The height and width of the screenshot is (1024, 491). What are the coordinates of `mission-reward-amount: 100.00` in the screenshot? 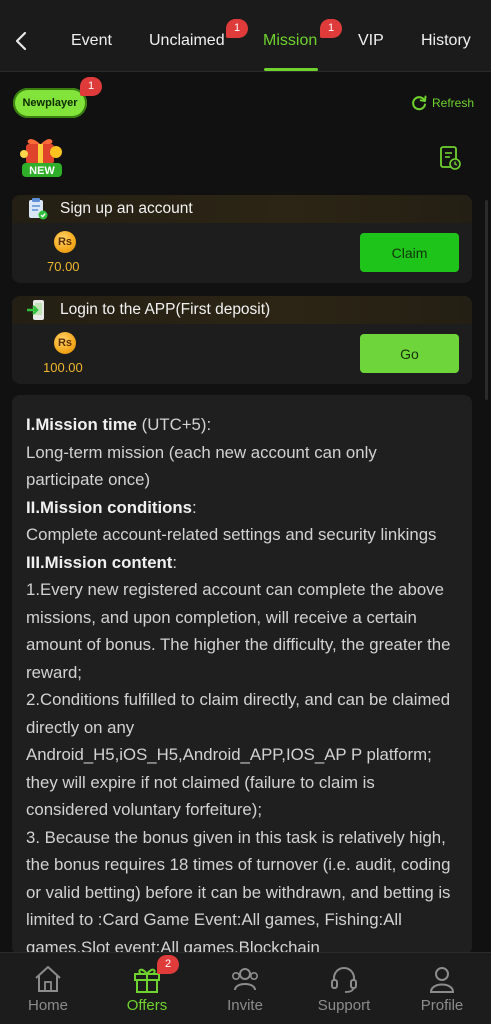 It's located at (63, 367).